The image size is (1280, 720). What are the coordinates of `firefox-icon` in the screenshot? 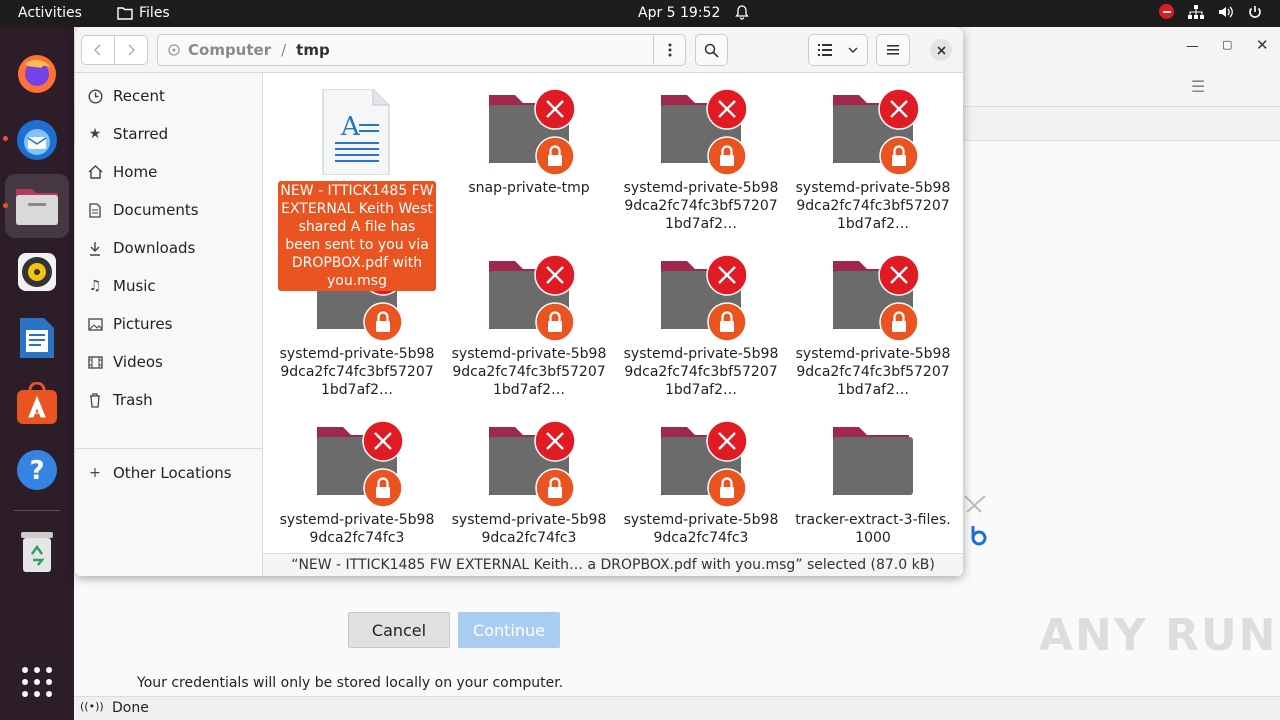 It's located at (37, 74).